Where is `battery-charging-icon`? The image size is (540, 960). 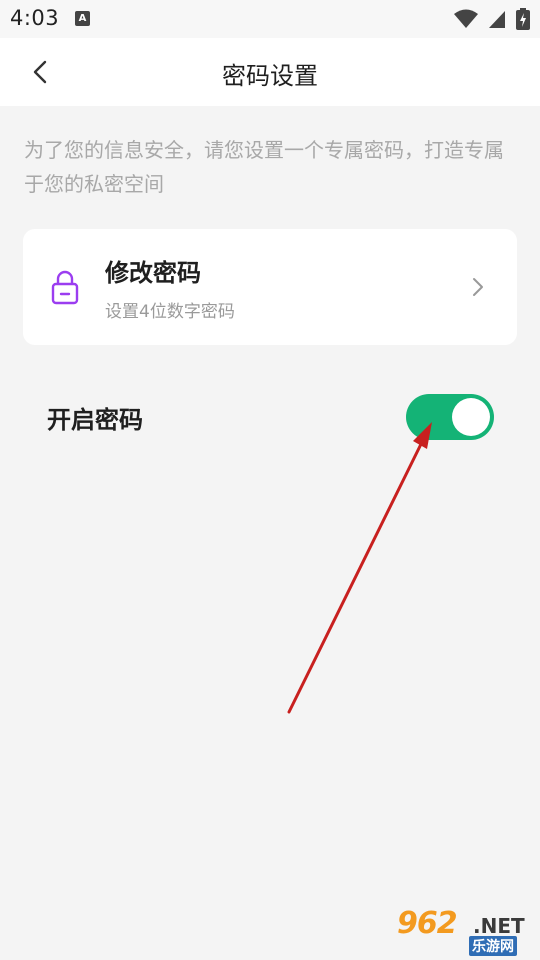
battery-charging-icon is located at coordinates (523, 19).